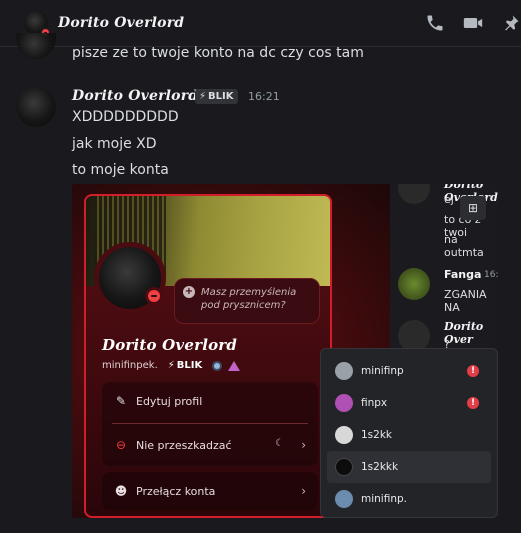 The width and height of the screenshot is (521, 533). What do you see at coordinates (464, 246) in the screenshot?
I see `side-text: na outmta` at bounding box center [464, 246].